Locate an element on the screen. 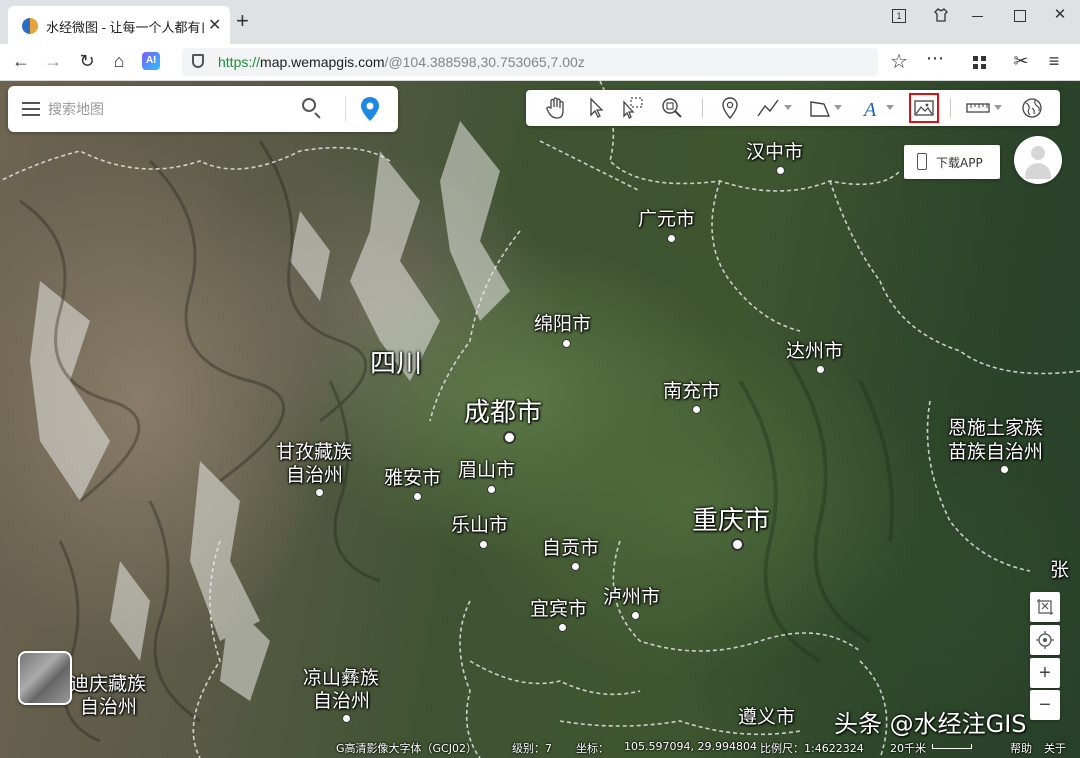 Image resolution: width=1080 pixels, height=758 pixels. city-dot-dazhou is located at coordinates (820, 369).